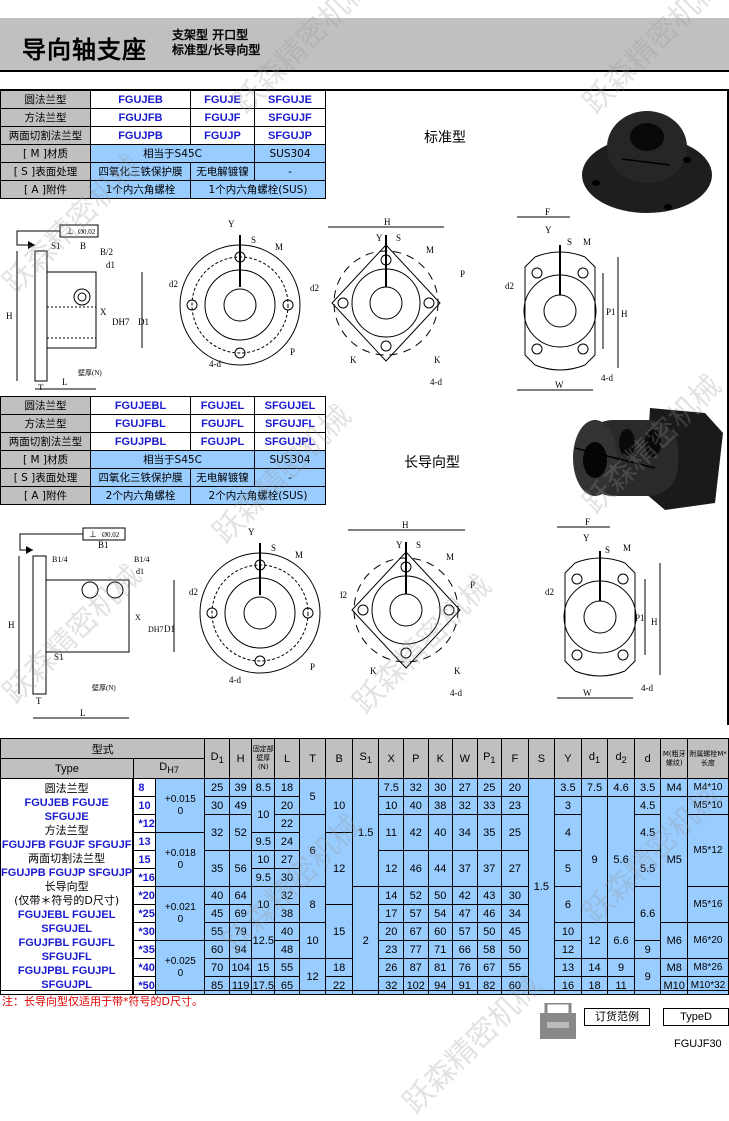  What do you see at coordinates (489, 913) in the screenshot?
I see `cell-P1: 46` at bounding box center [489, 913].